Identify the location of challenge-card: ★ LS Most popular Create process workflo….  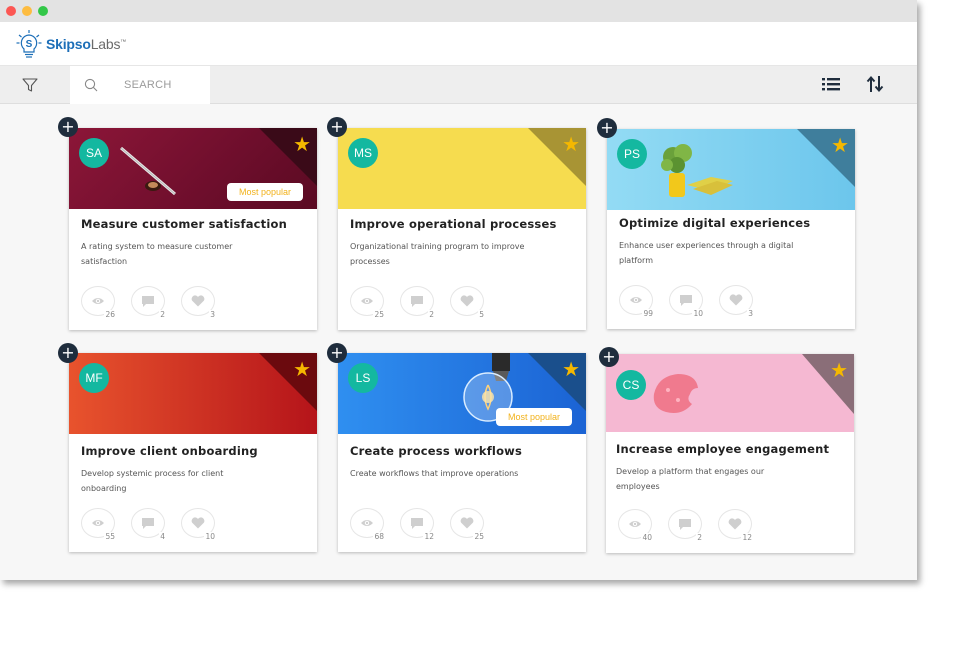
(462, 452).